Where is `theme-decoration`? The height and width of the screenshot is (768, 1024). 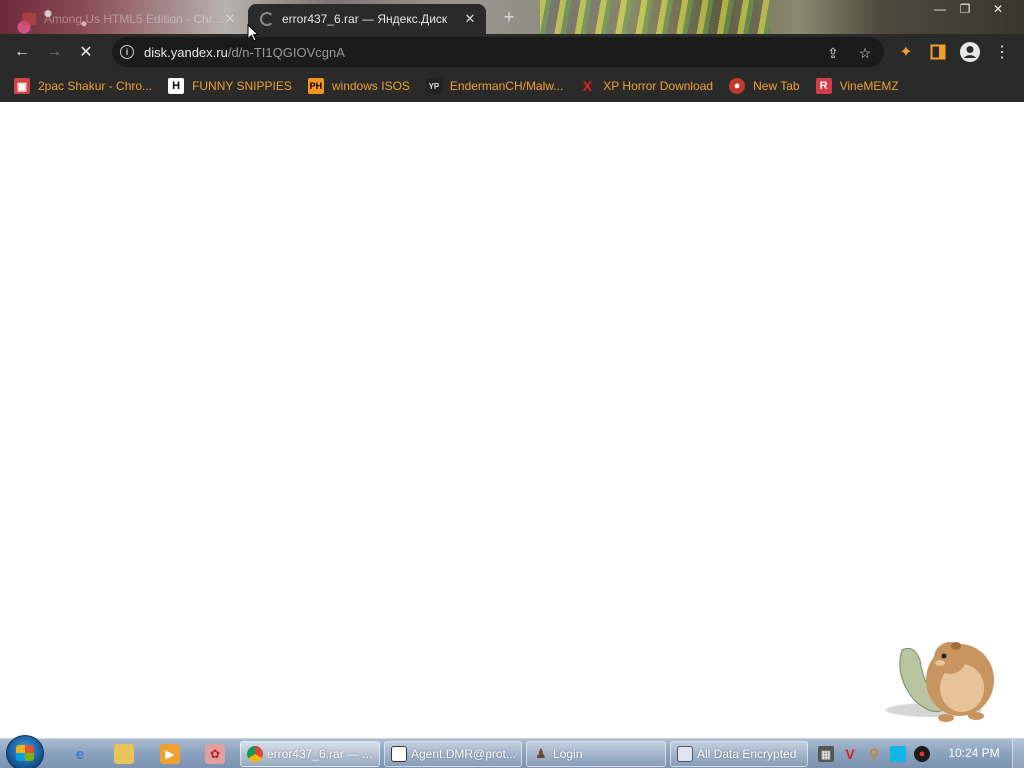 theme-decoration is located at coordinates (655, 17).